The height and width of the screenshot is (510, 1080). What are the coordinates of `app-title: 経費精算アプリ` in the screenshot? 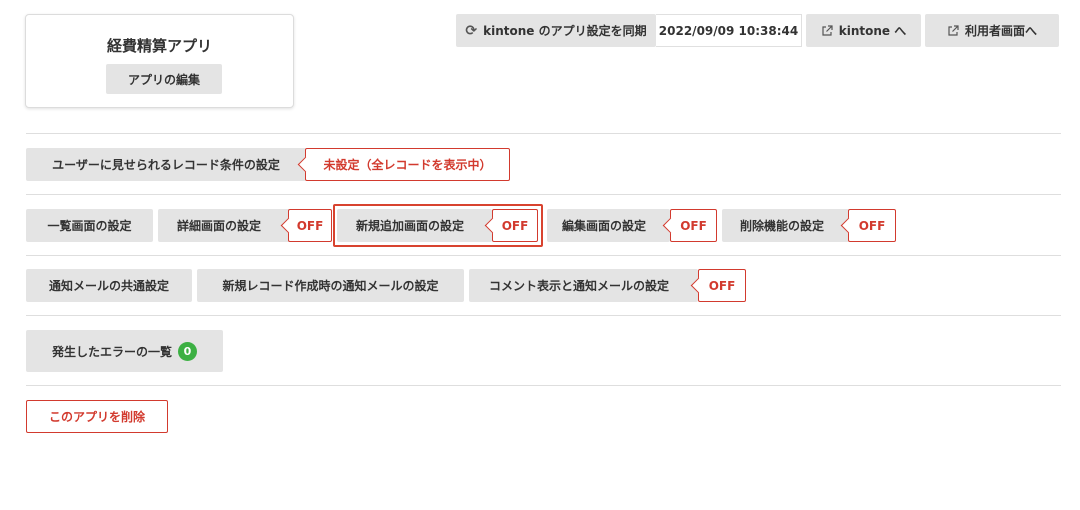 It's located at (159, 46).